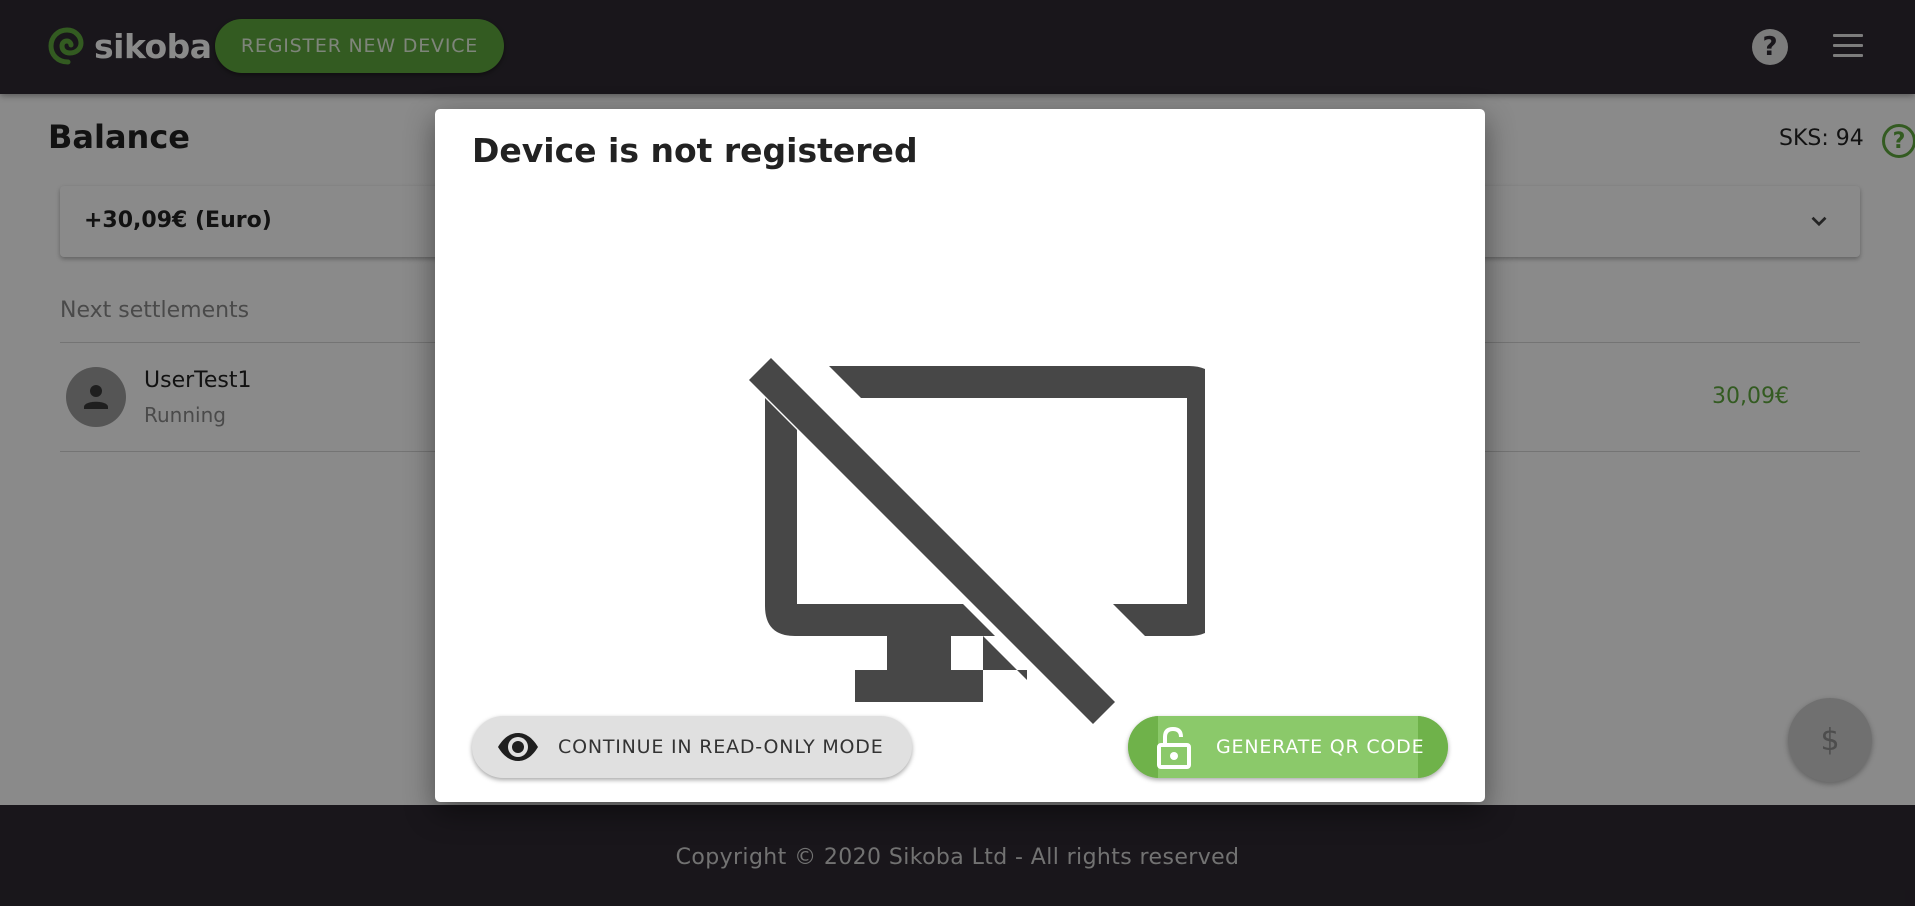 This screenshot has height=906, width=1915. I want to click on eye-icon, so click(518, 747).